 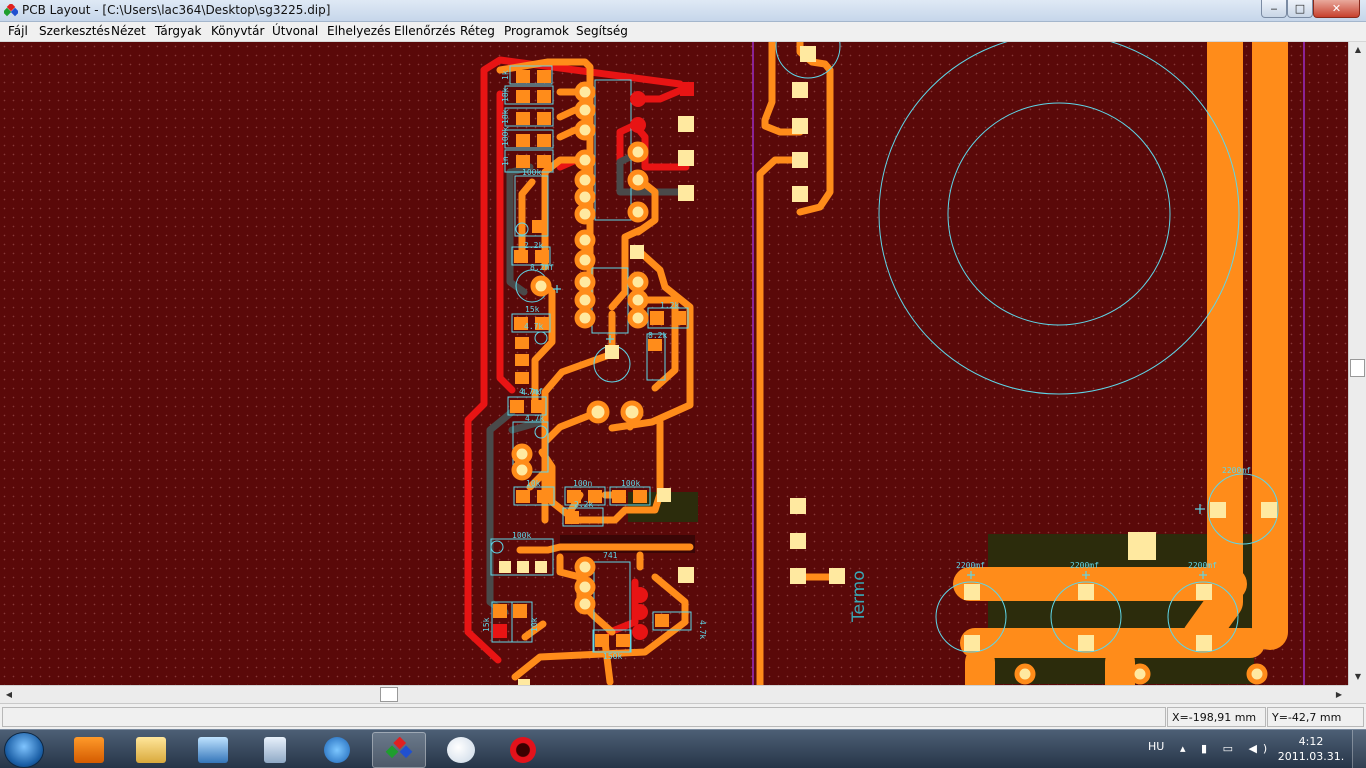 What do you see at coordinates (1358, 676) in the screenshot?
I see `scroll-down-arrow-icon: ▼` at bounding box center [1358, 676].